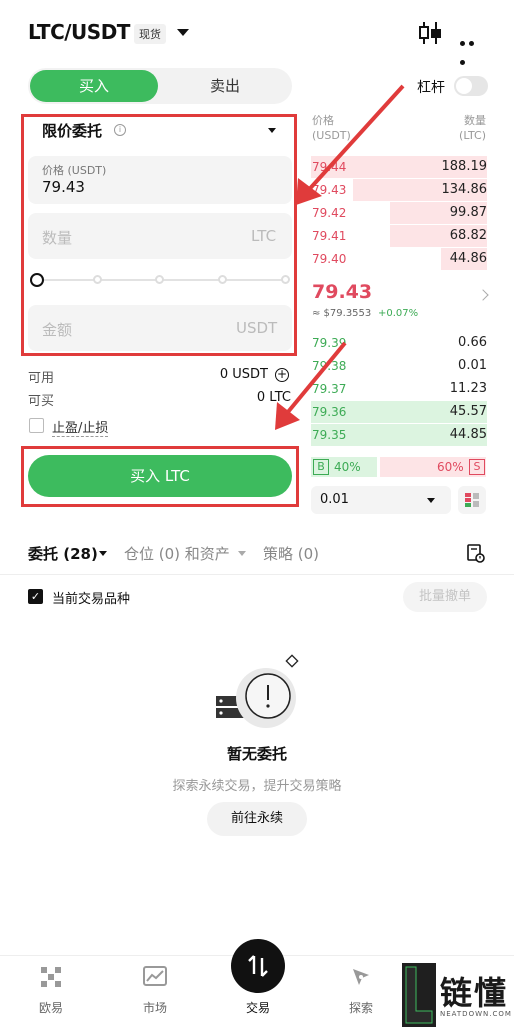 This screenshot has width=514, height=1031. What do you see at coordinates (477, 467) in the screenshot?
I see `sell-badge: S` at bounding box center [477, 467].